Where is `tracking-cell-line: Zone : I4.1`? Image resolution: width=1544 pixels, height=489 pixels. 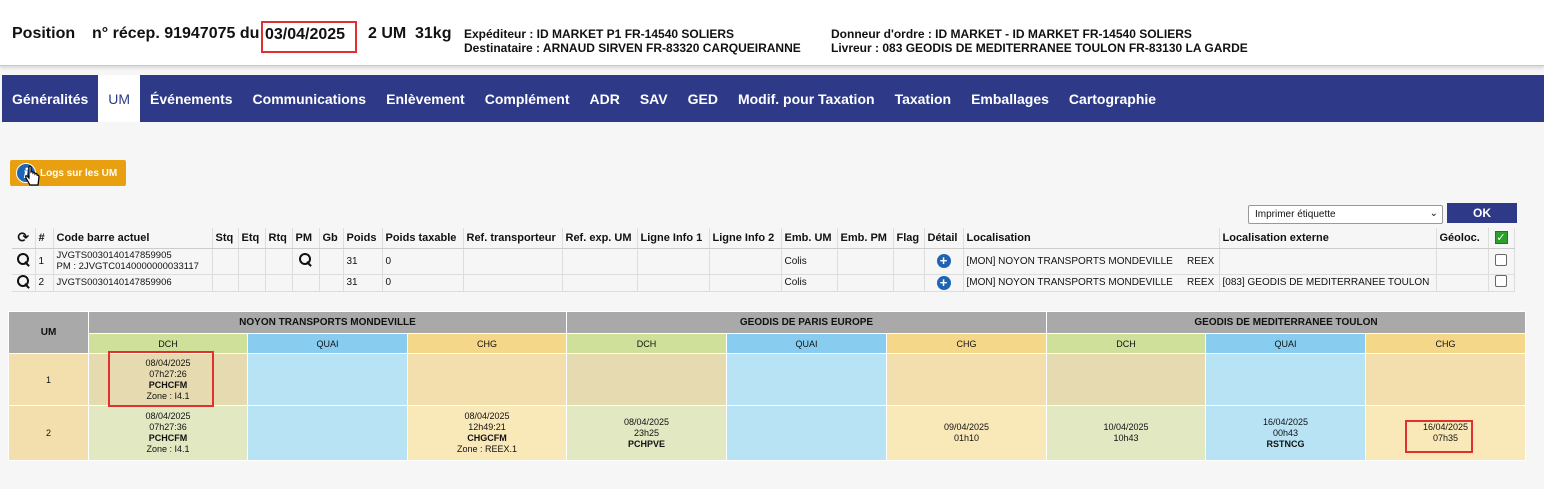 tracking-cell-line: Zone : I4.1 is located at coordinates (168, 449).